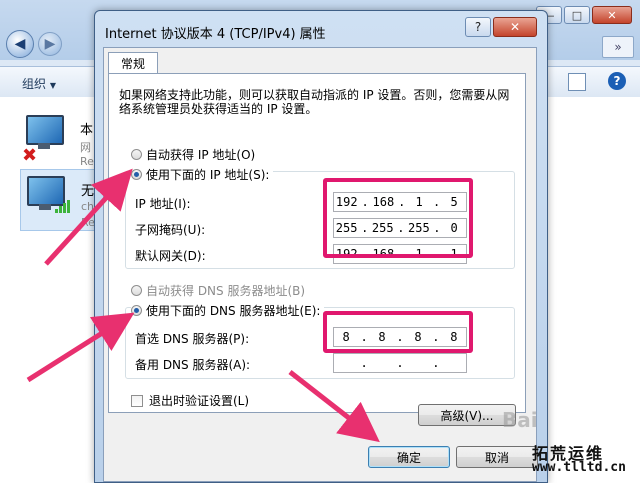 The width and height of the screenshot is (640, 483). What do you see at coordinates (80, 347) in the screenshot?
I see `arrow-to-dns-option` at bounding box center [80, 347].